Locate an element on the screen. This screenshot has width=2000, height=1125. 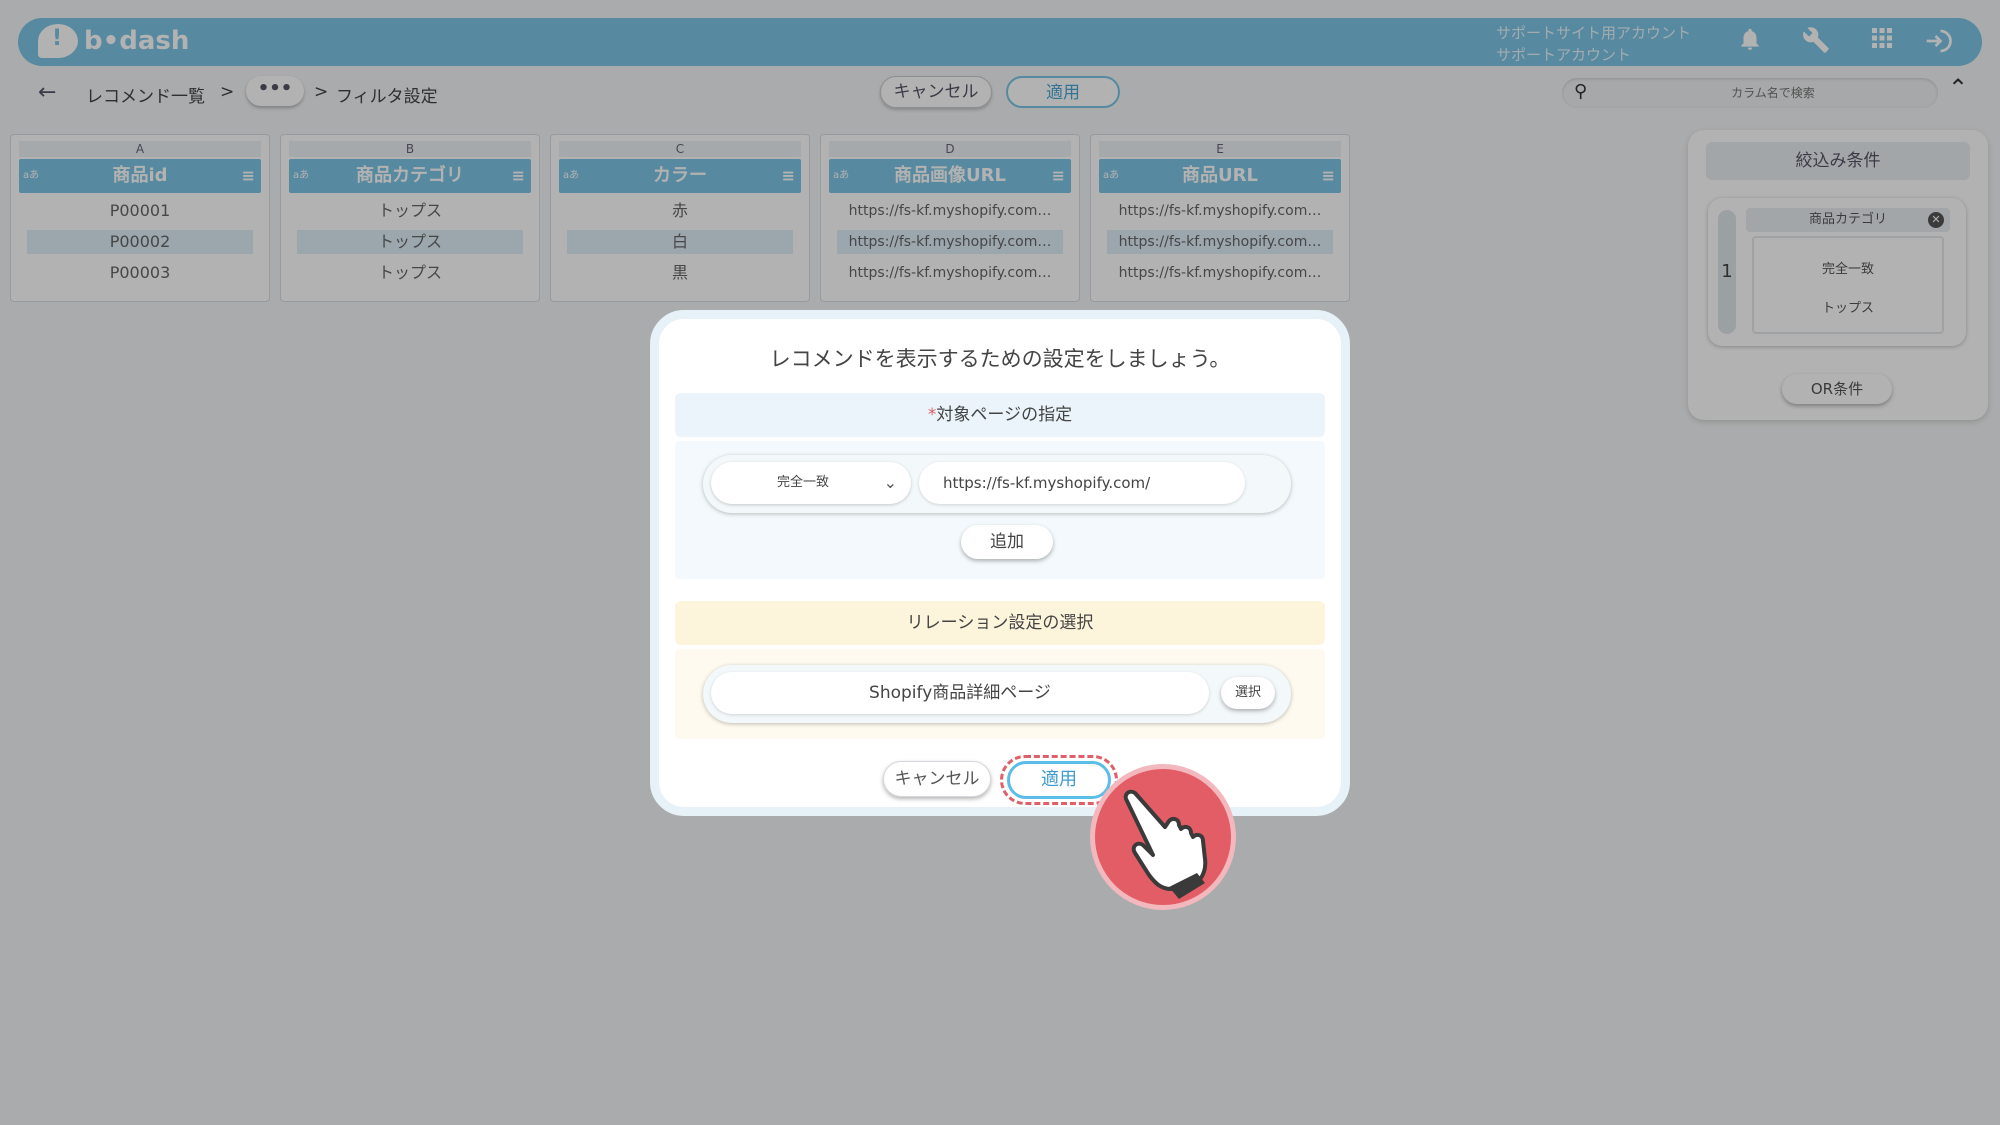
chevron-down-icon: ⌄ is located at coordinates (890, 482).